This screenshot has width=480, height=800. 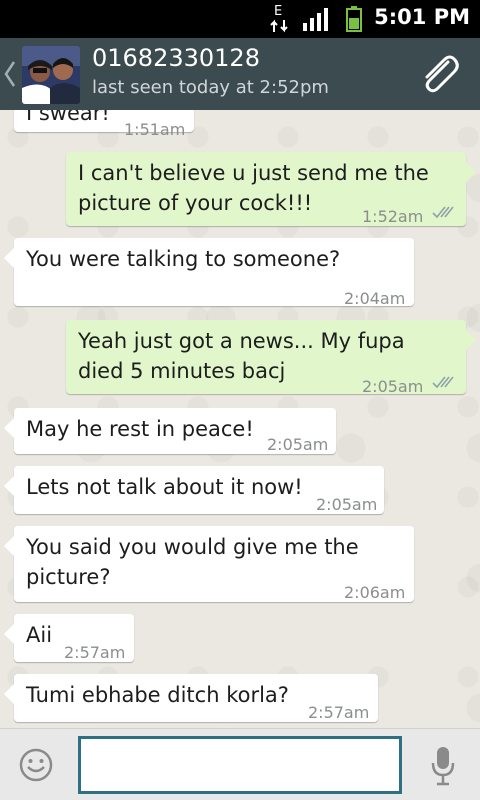 I want to click on message-text: You were talking to someone?, so click(x=183, y=259).